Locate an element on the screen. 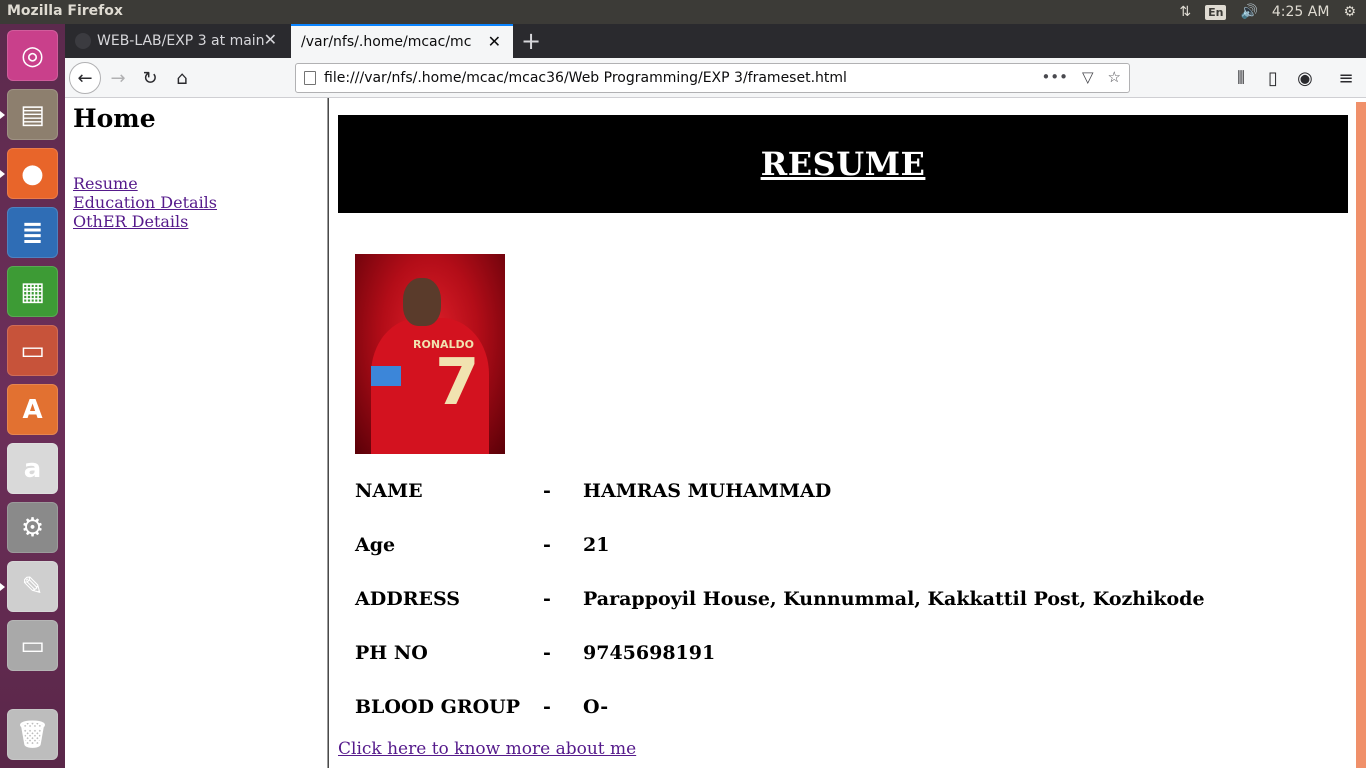 This screenshot has height=768, width=1366. home-icon: ⌂ is located at coordinates (182, 78).